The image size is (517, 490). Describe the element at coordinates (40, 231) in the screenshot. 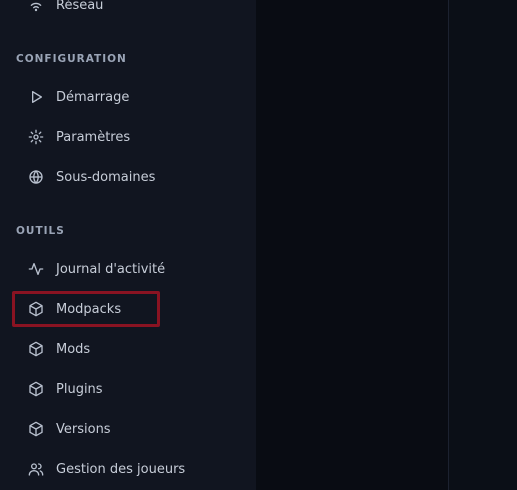

I see `section-title-outils: OUTILS` at that location.